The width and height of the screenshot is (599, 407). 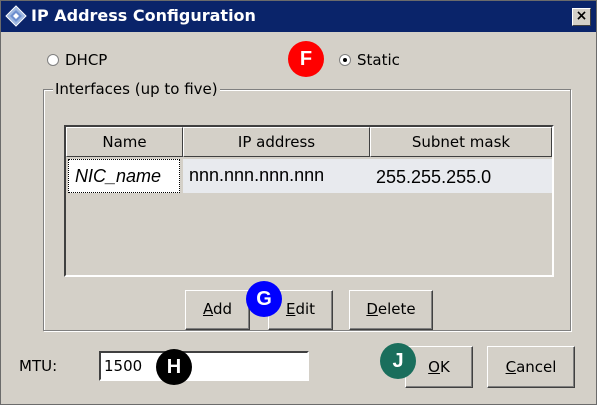 I want to click on badge-g: G, so click(x=264, y=299).